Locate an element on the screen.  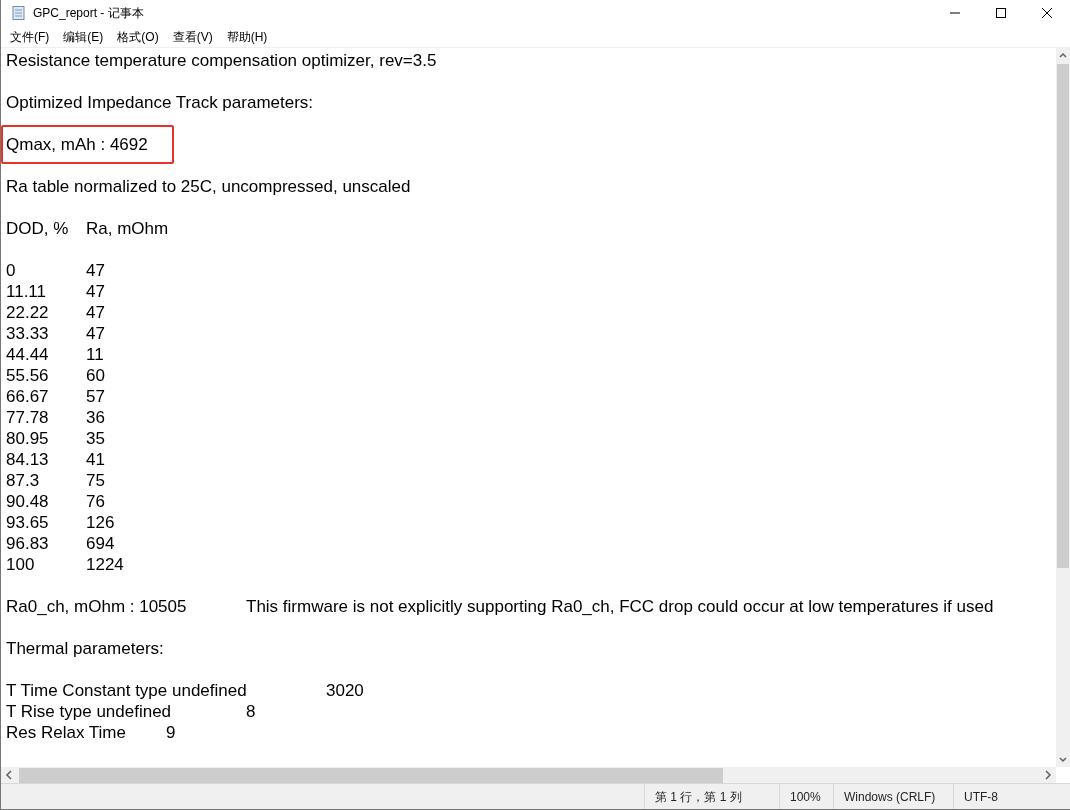
text-line: DOD, % is located at coordinates (37, 228).